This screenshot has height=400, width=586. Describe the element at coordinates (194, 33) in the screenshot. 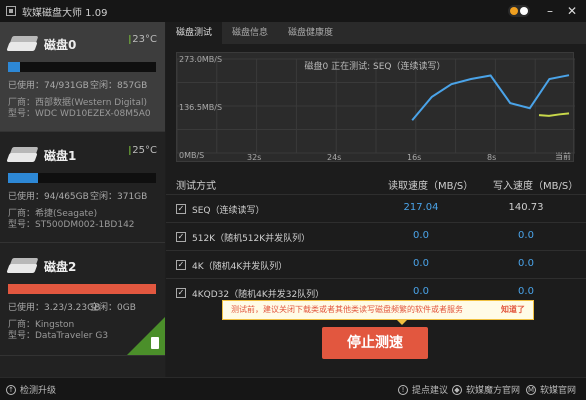

I see `tab-disk-test: 磁盘测试` at that location.